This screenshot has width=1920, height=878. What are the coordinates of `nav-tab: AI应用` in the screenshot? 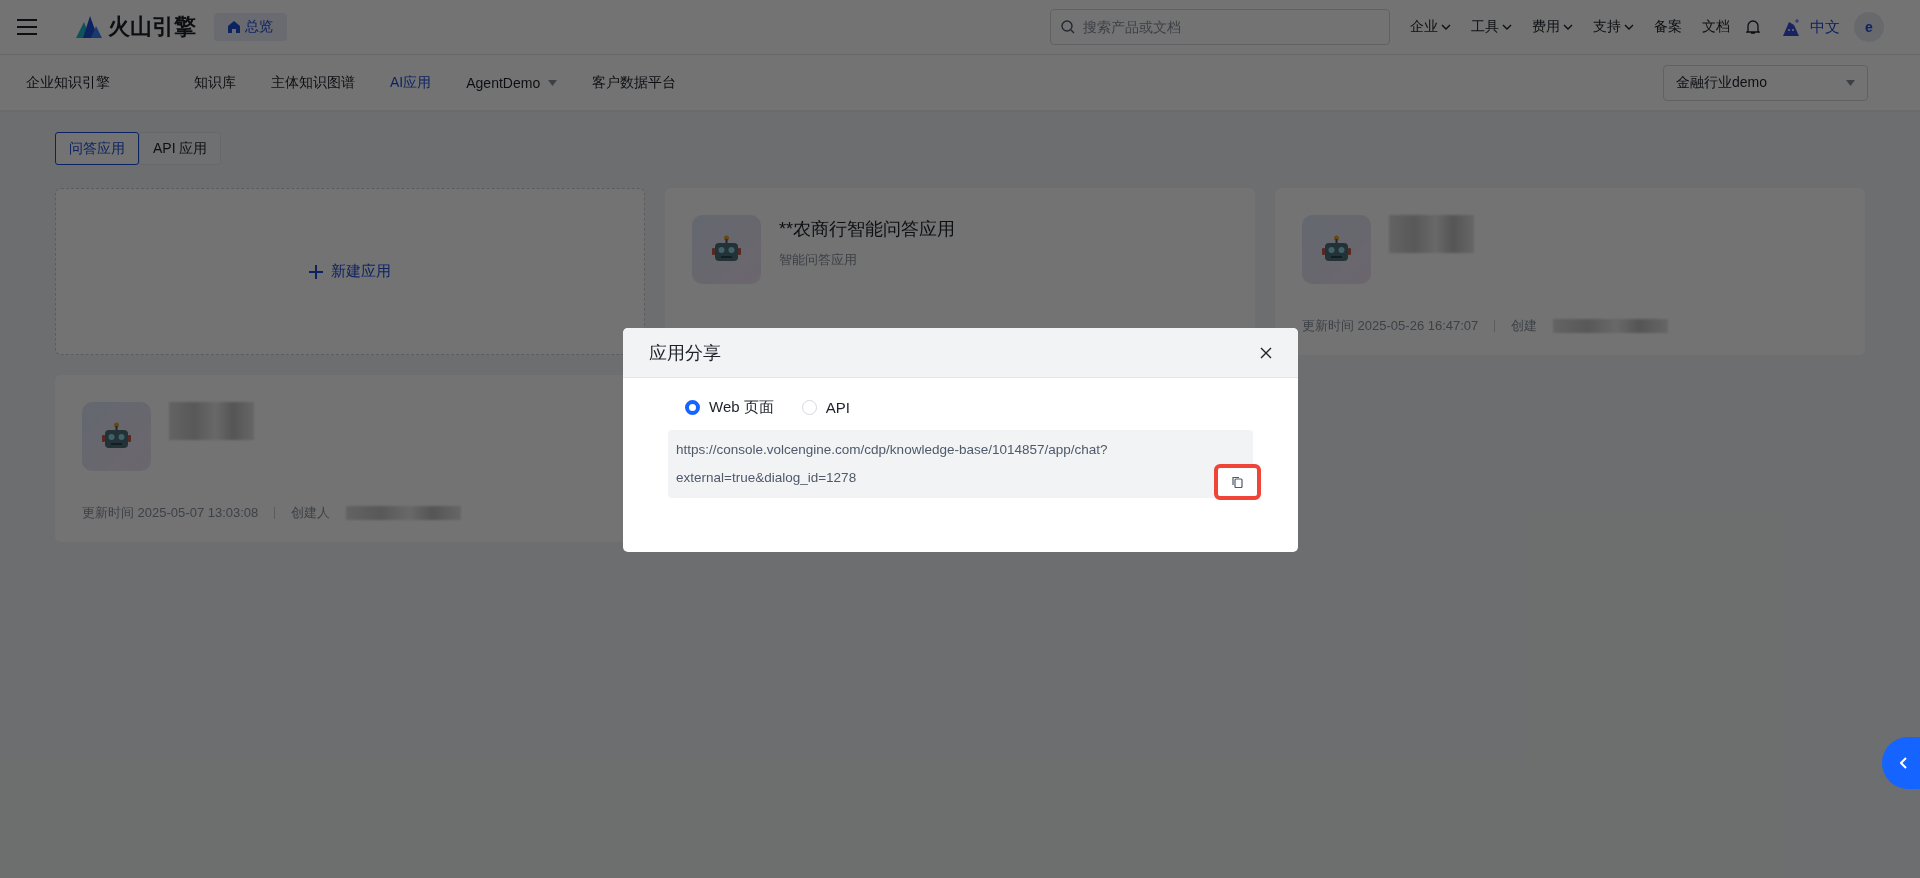 It's located at (411, 82).